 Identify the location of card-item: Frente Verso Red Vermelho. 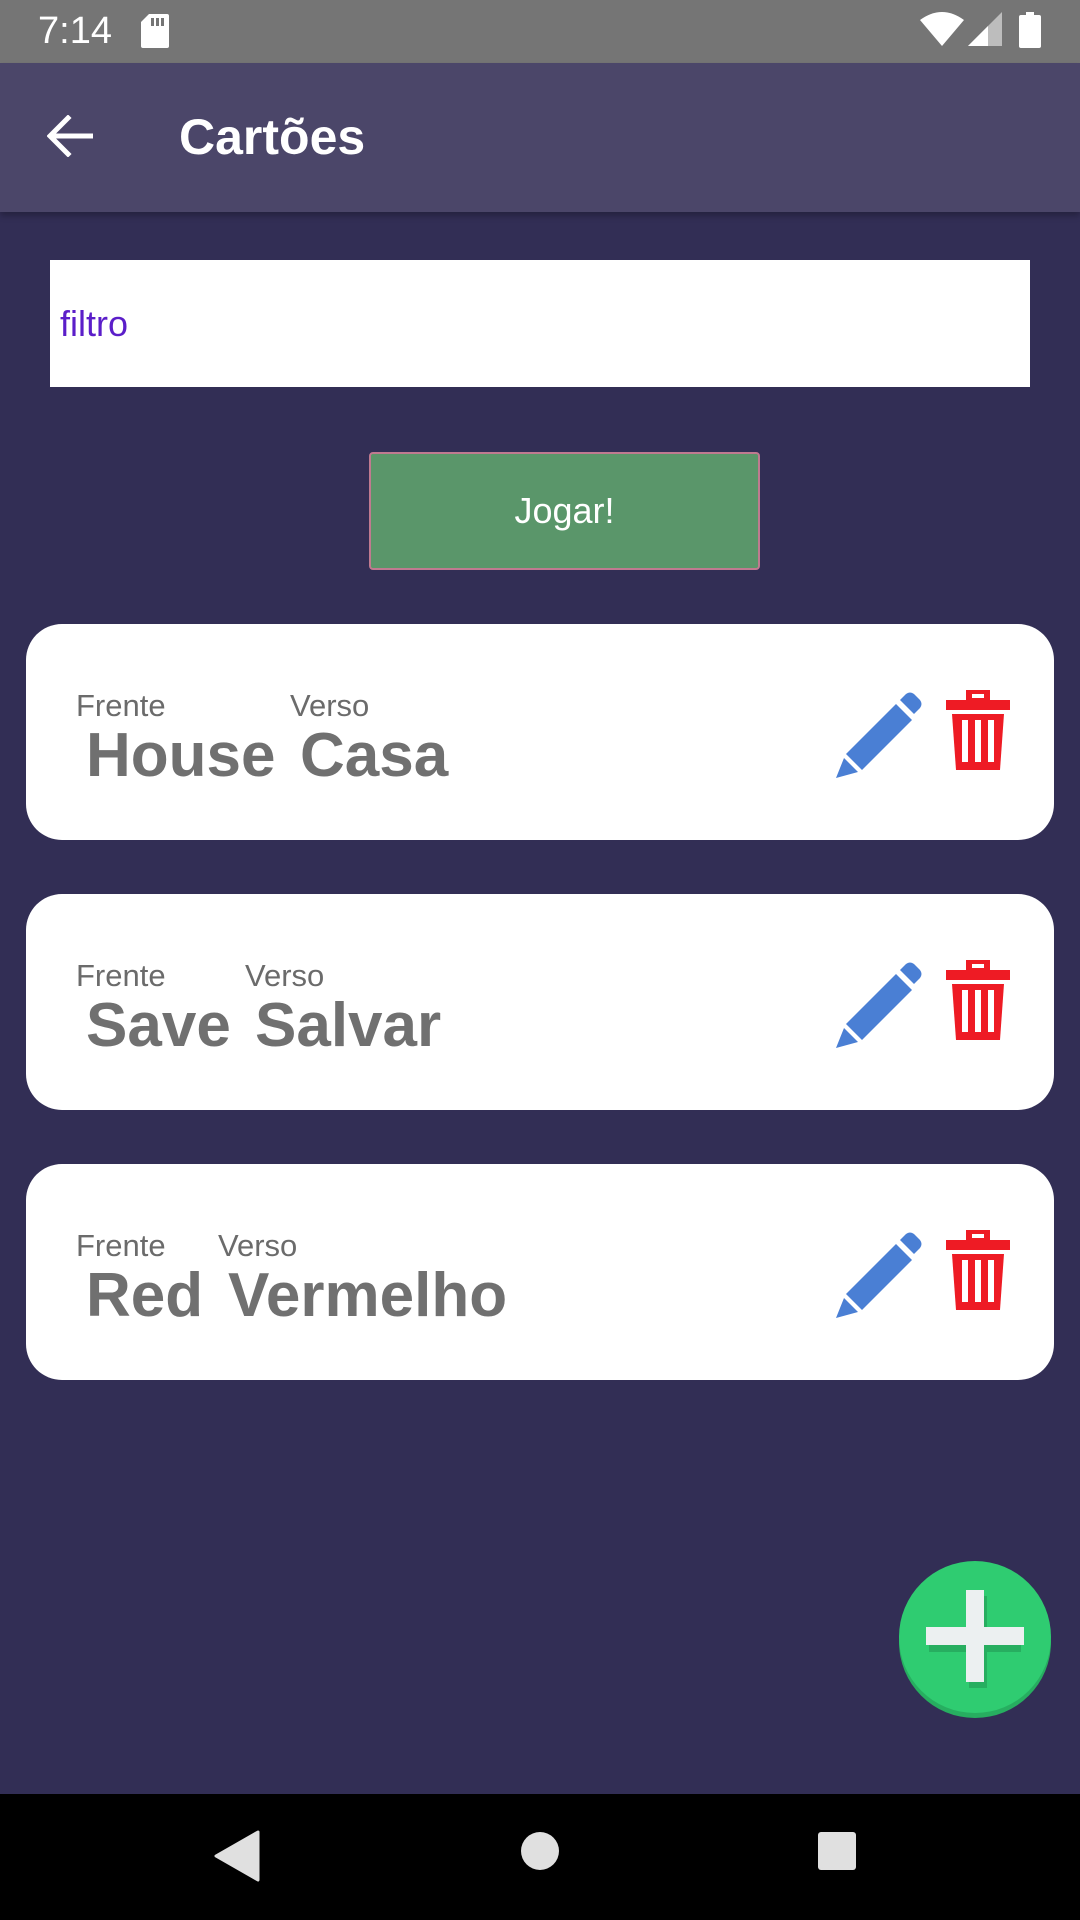
(540, 1272).